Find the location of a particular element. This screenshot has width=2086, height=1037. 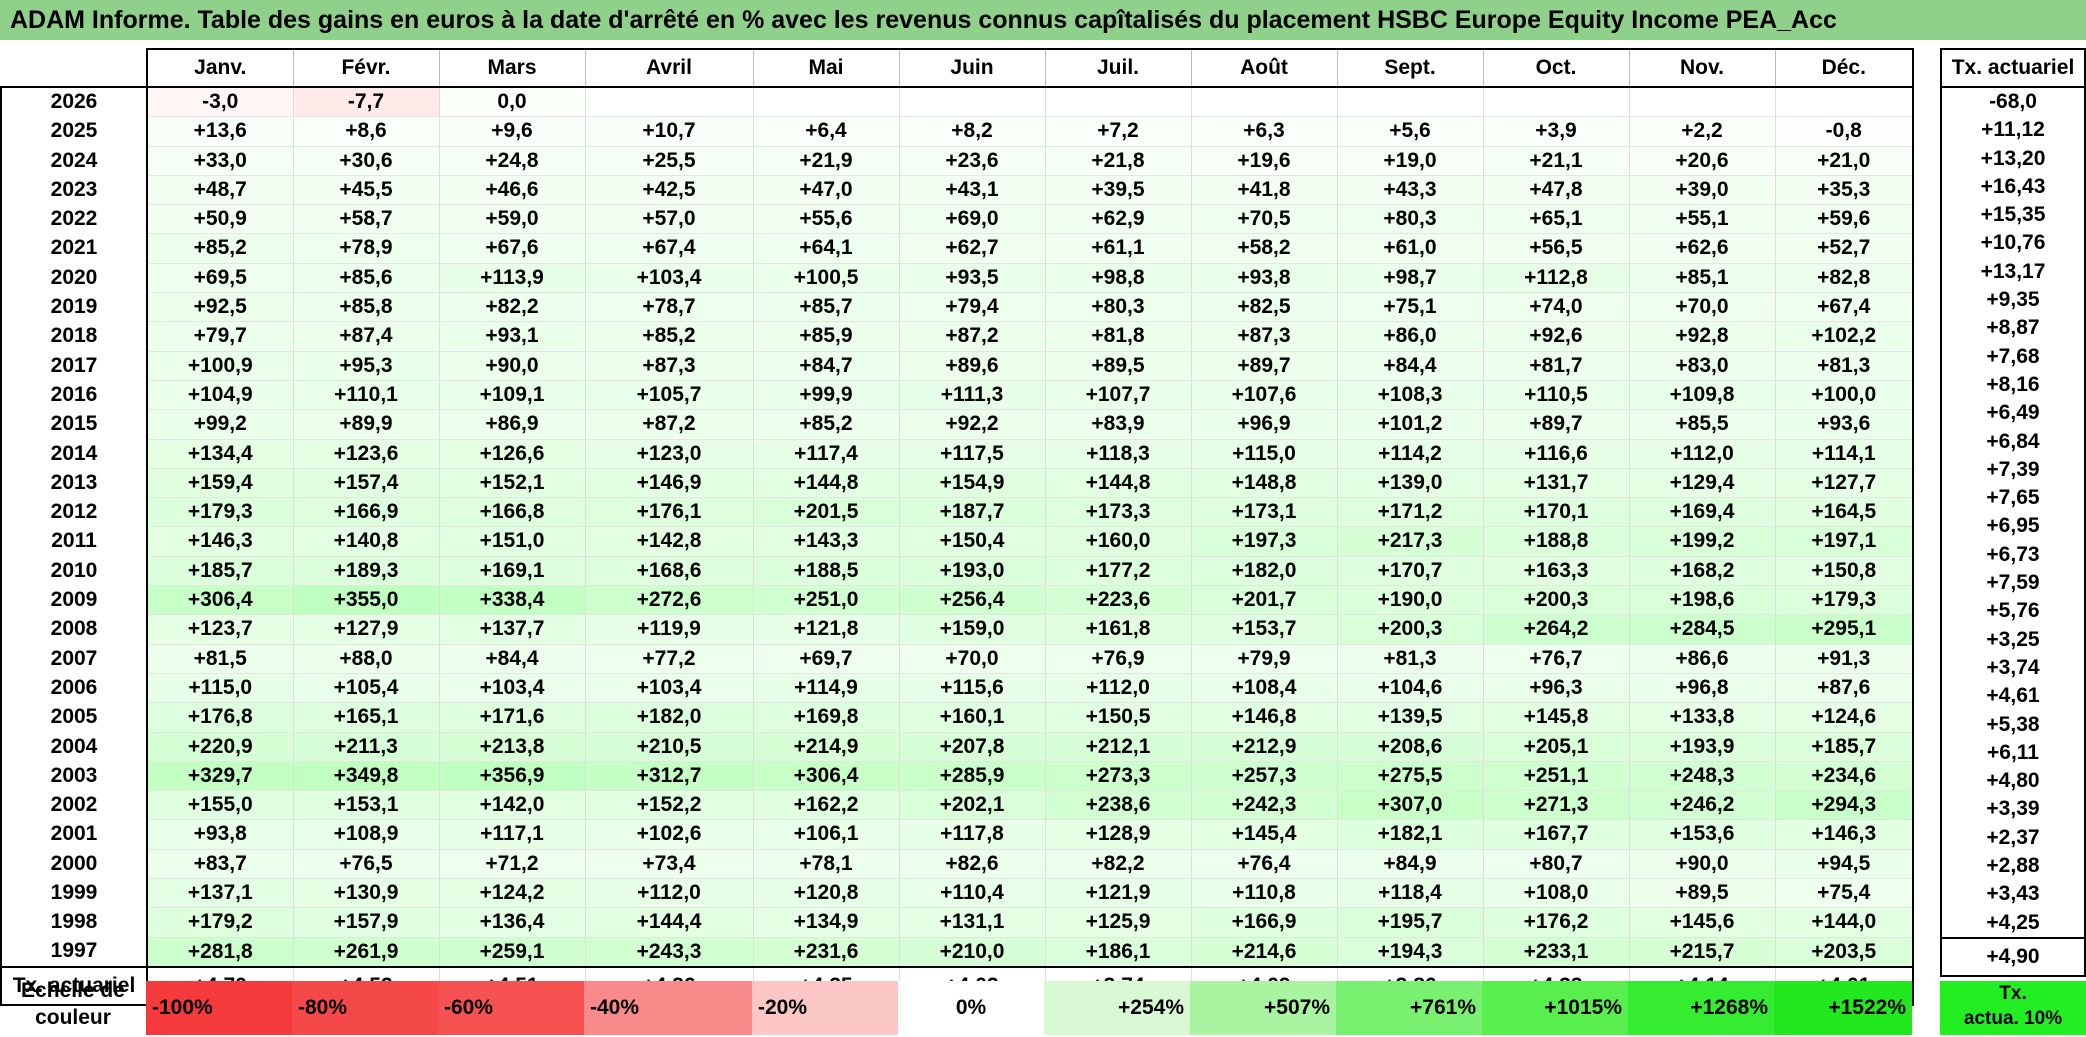

gain-cell: +98,7 is located at coordinates (1409, 278).